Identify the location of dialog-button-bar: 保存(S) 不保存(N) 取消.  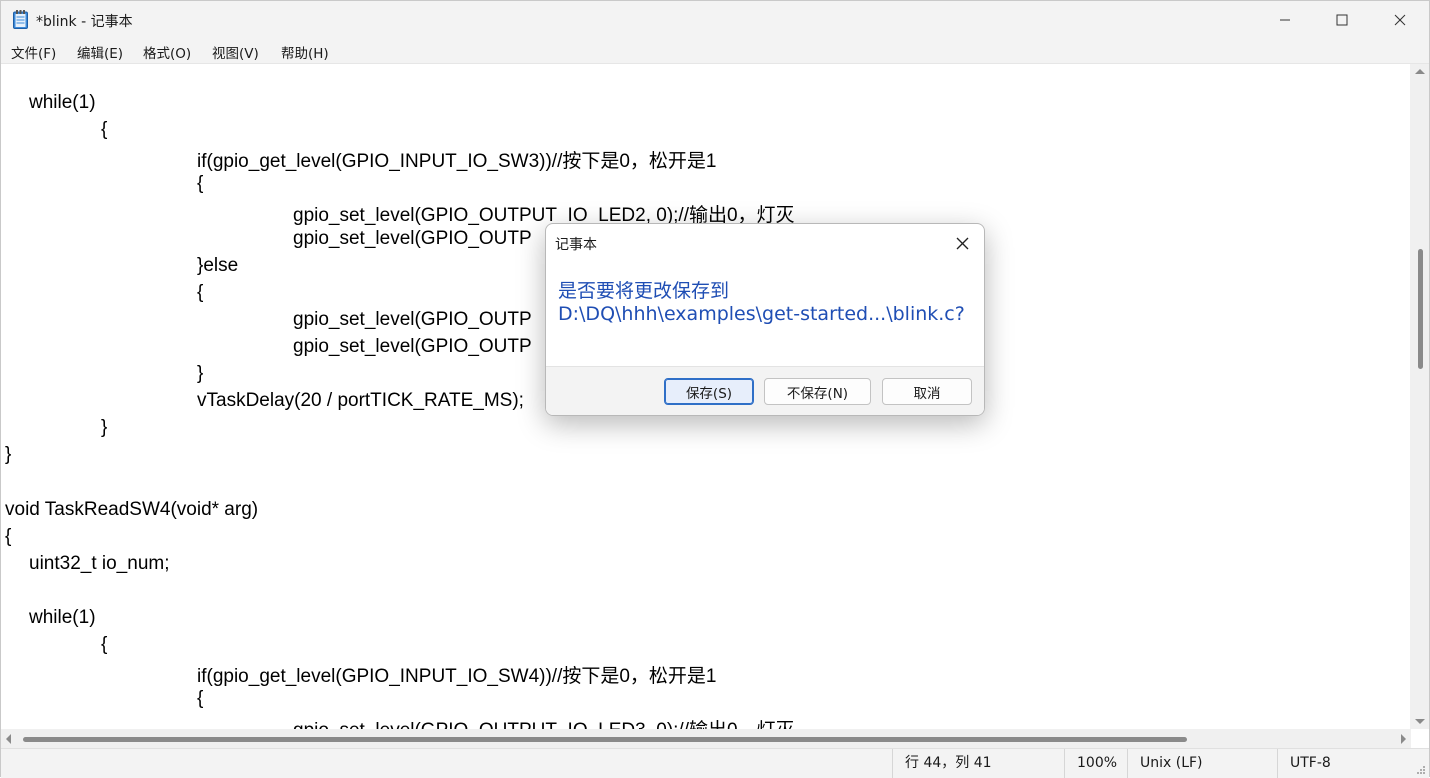
(765, 390).